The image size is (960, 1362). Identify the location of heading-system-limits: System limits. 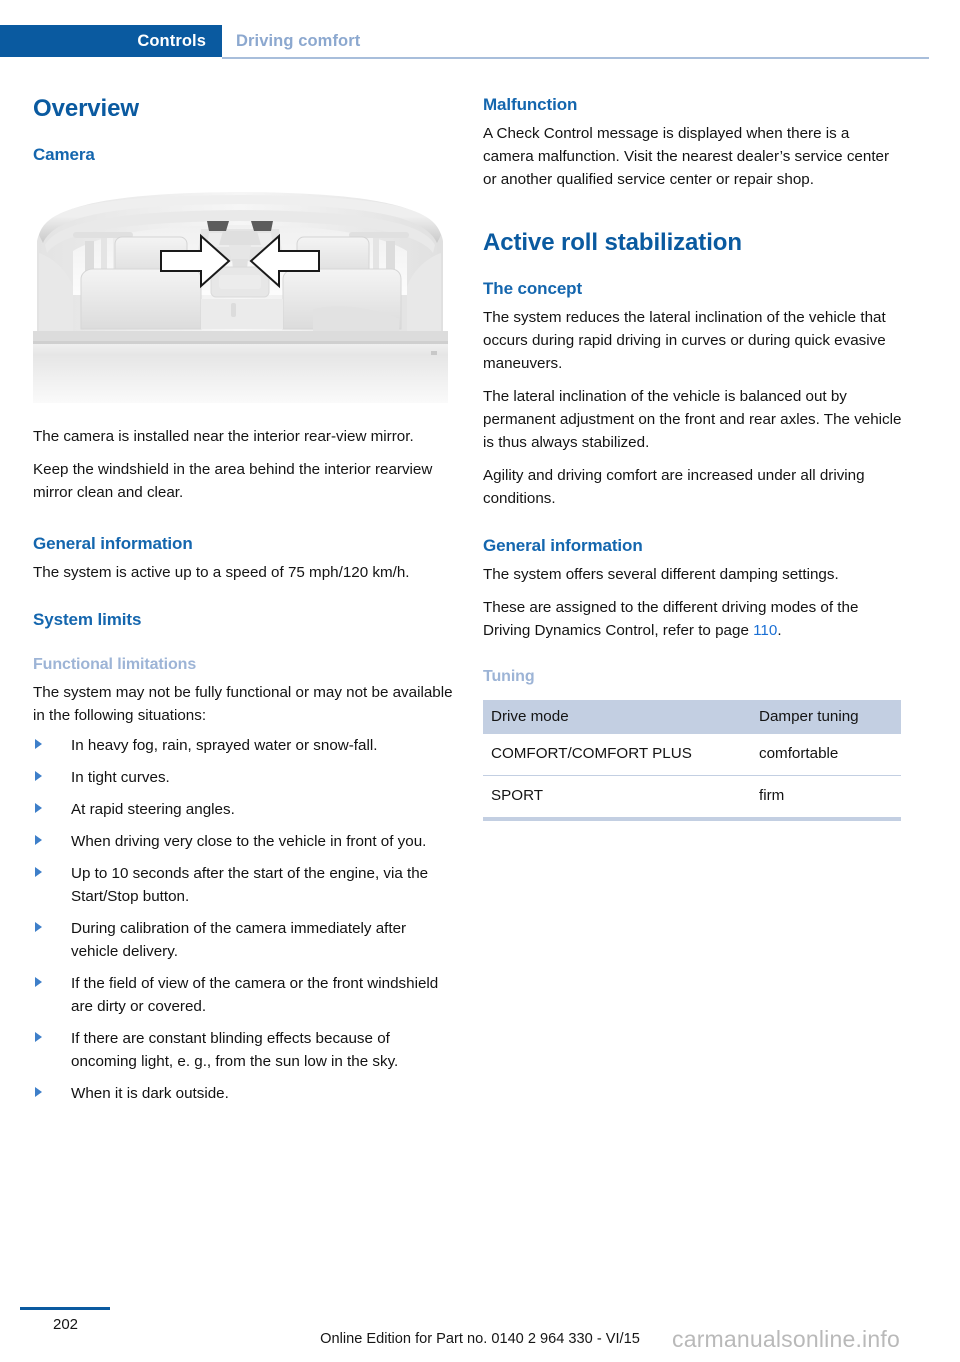
(87, 619).